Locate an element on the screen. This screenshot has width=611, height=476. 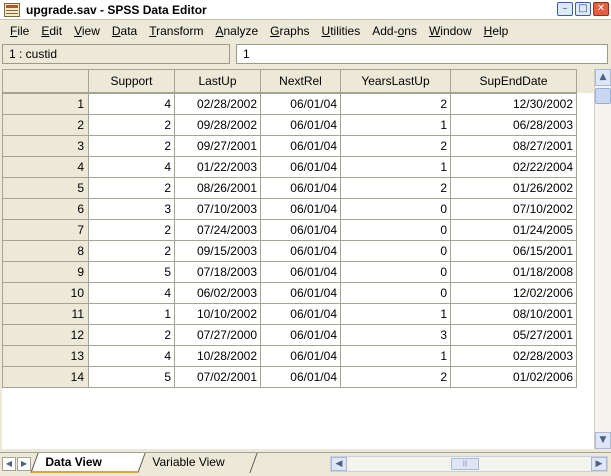
data-cell: 06/28/2003 is located at coordinates (513, 125).